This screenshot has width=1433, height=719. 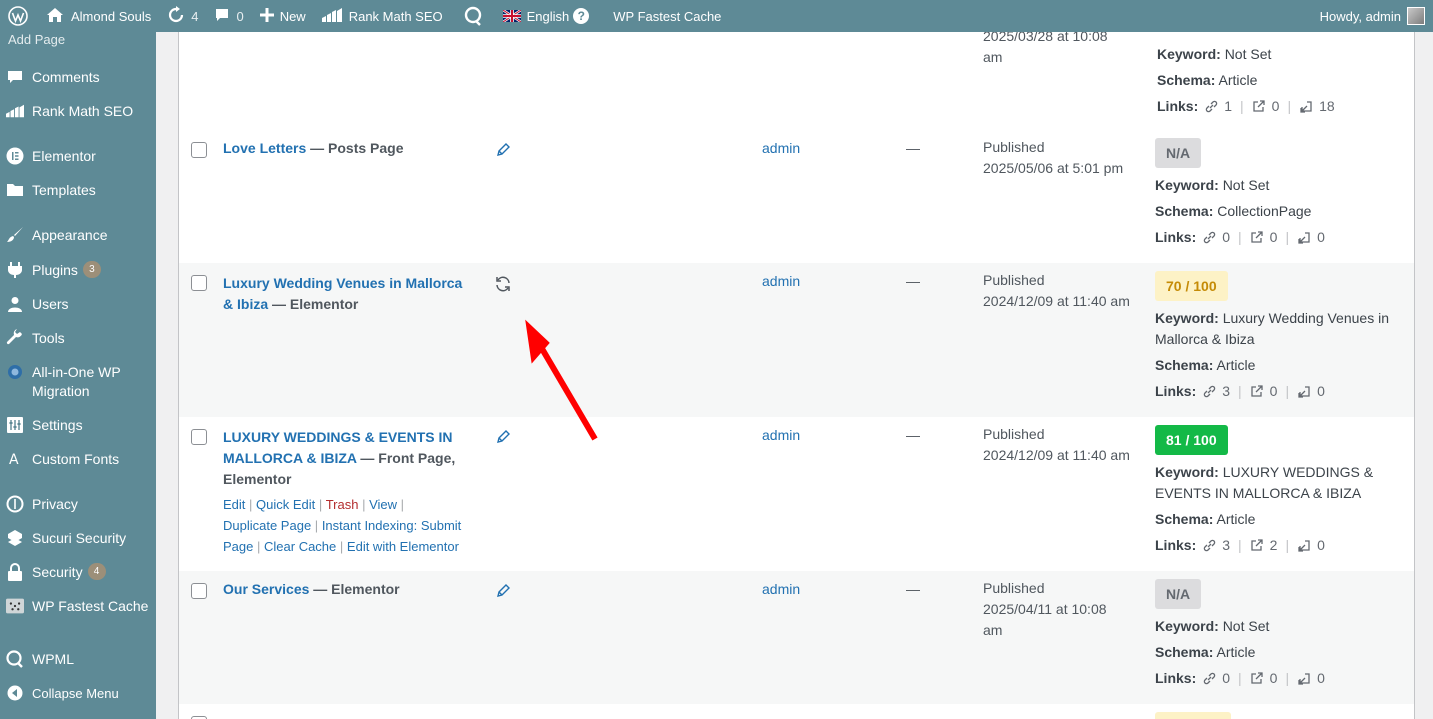 I want to click on sidebar-item-sucuri-security: Sucuri Security, so click(x=78, y=538).